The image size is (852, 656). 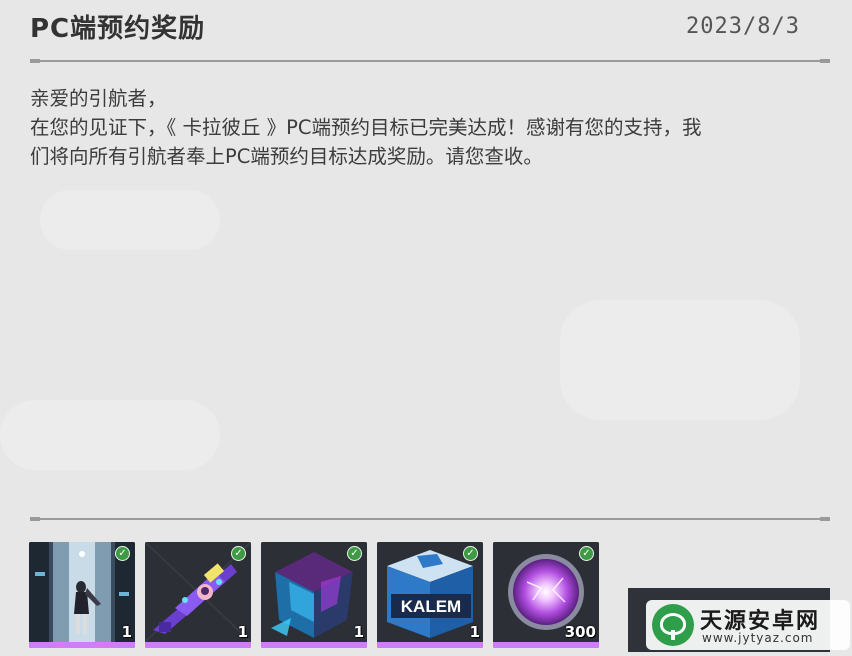 What do you see at coordinates (673, 625) in the screenshot?
I see `android-logo-icon` at bounding box center [673, 625].